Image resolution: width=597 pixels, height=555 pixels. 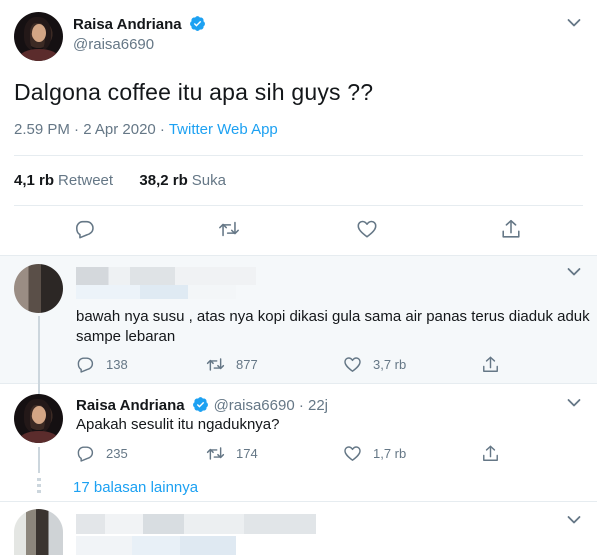 I want to click on like-count: 3,7 rb, so click(x=390, y=364).